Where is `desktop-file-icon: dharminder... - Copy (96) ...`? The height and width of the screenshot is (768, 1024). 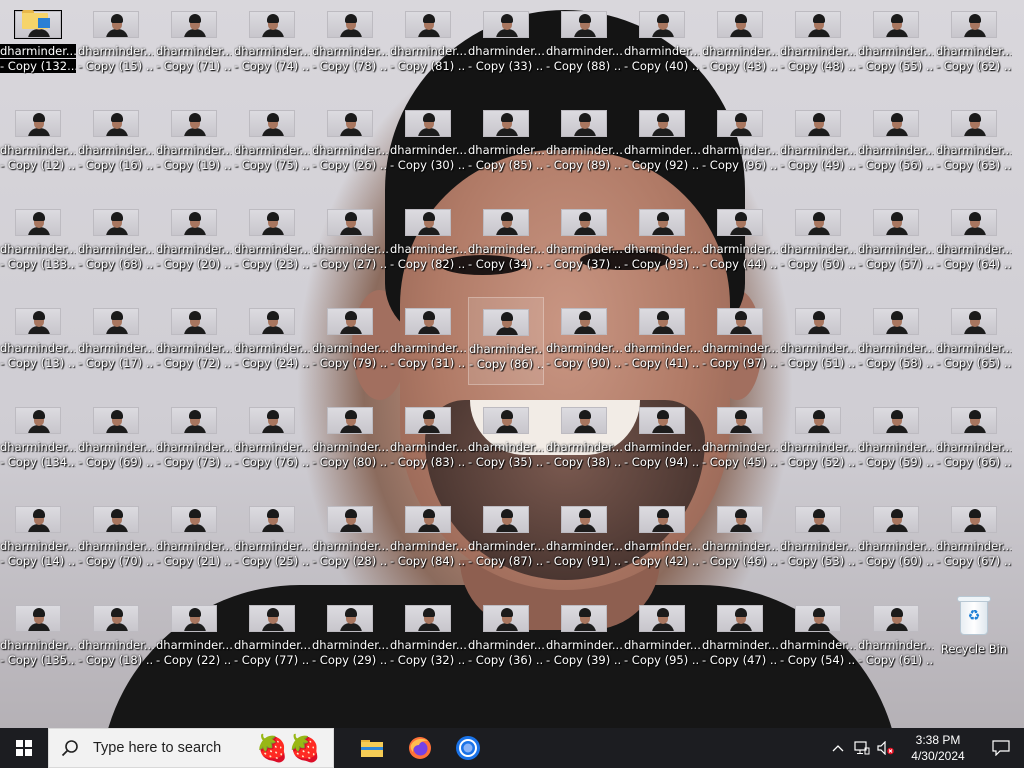
desktop-file-icon: dharminder... - Copy (96) ... is located at coordinates (740, 143).